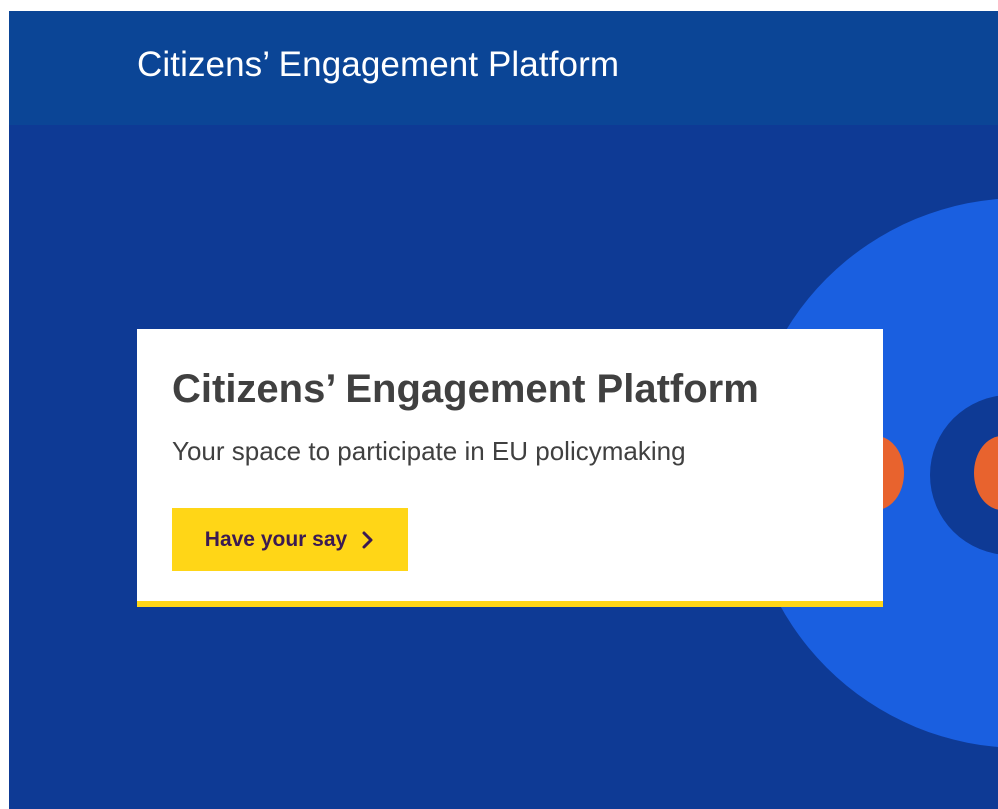 This screenshot has width=998, height=809. Describe the element at coordinates (378, 65) in the screenshot. I see `site-title: Citizens’ Engagement Platform` at that location.